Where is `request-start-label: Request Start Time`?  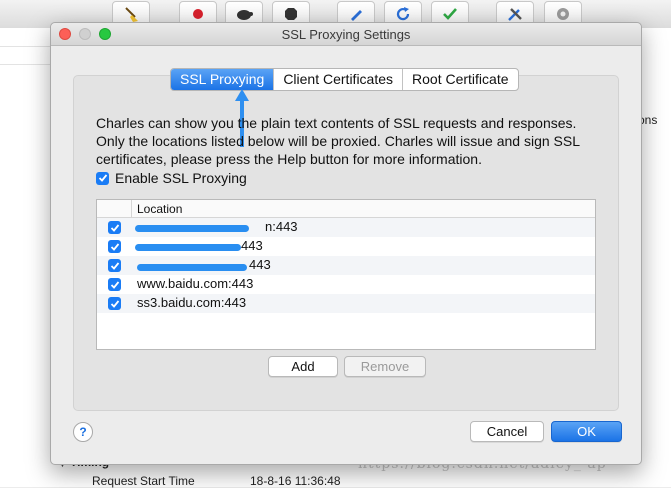
request-start-label: Request Start Time is located at coordinates (143, 481).